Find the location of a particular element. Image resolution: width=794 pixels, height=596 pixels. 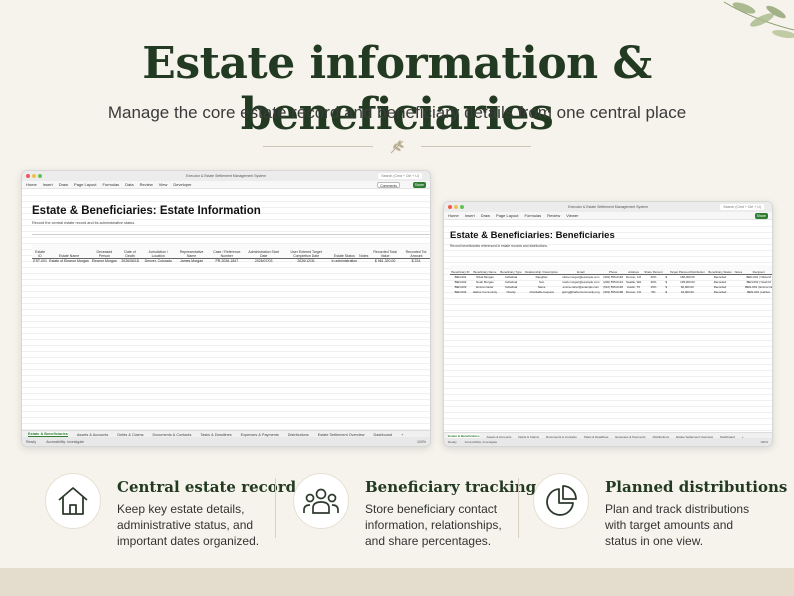

column-header: Relationship / Description is located at coordinates (541, 270).